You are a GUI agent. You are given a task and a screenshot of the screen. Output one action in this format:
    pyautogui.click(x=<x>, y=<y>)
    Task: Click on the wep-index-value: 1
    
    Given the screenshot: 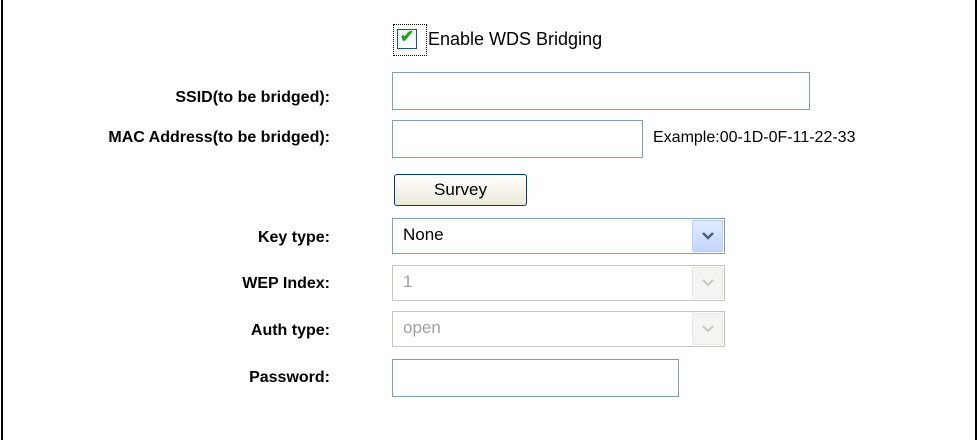 What is the action you would take?
    pyautogui.click(x=408, y=281)
    